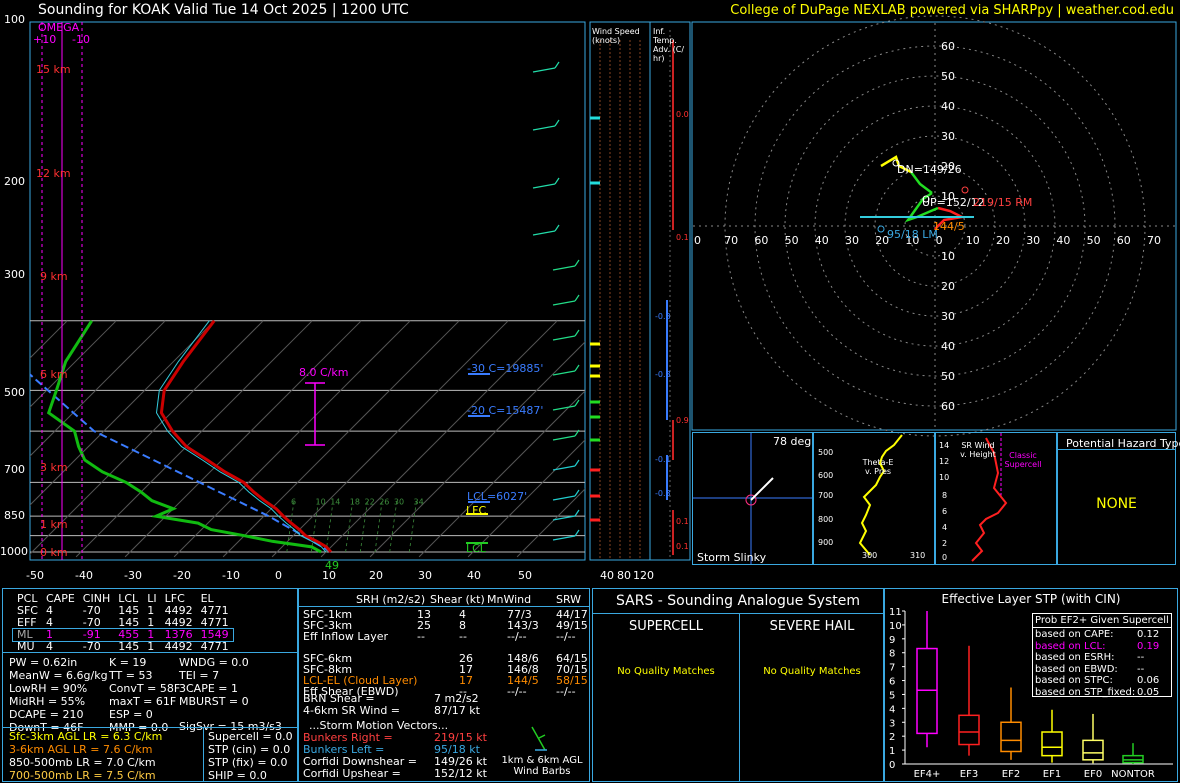 The width and height of the screenshot is (1180, 783). Describe the element at coordinates (616, 36) in the screenshot. I see `wind-speed-title: Wind Speed (knots)` at that location.